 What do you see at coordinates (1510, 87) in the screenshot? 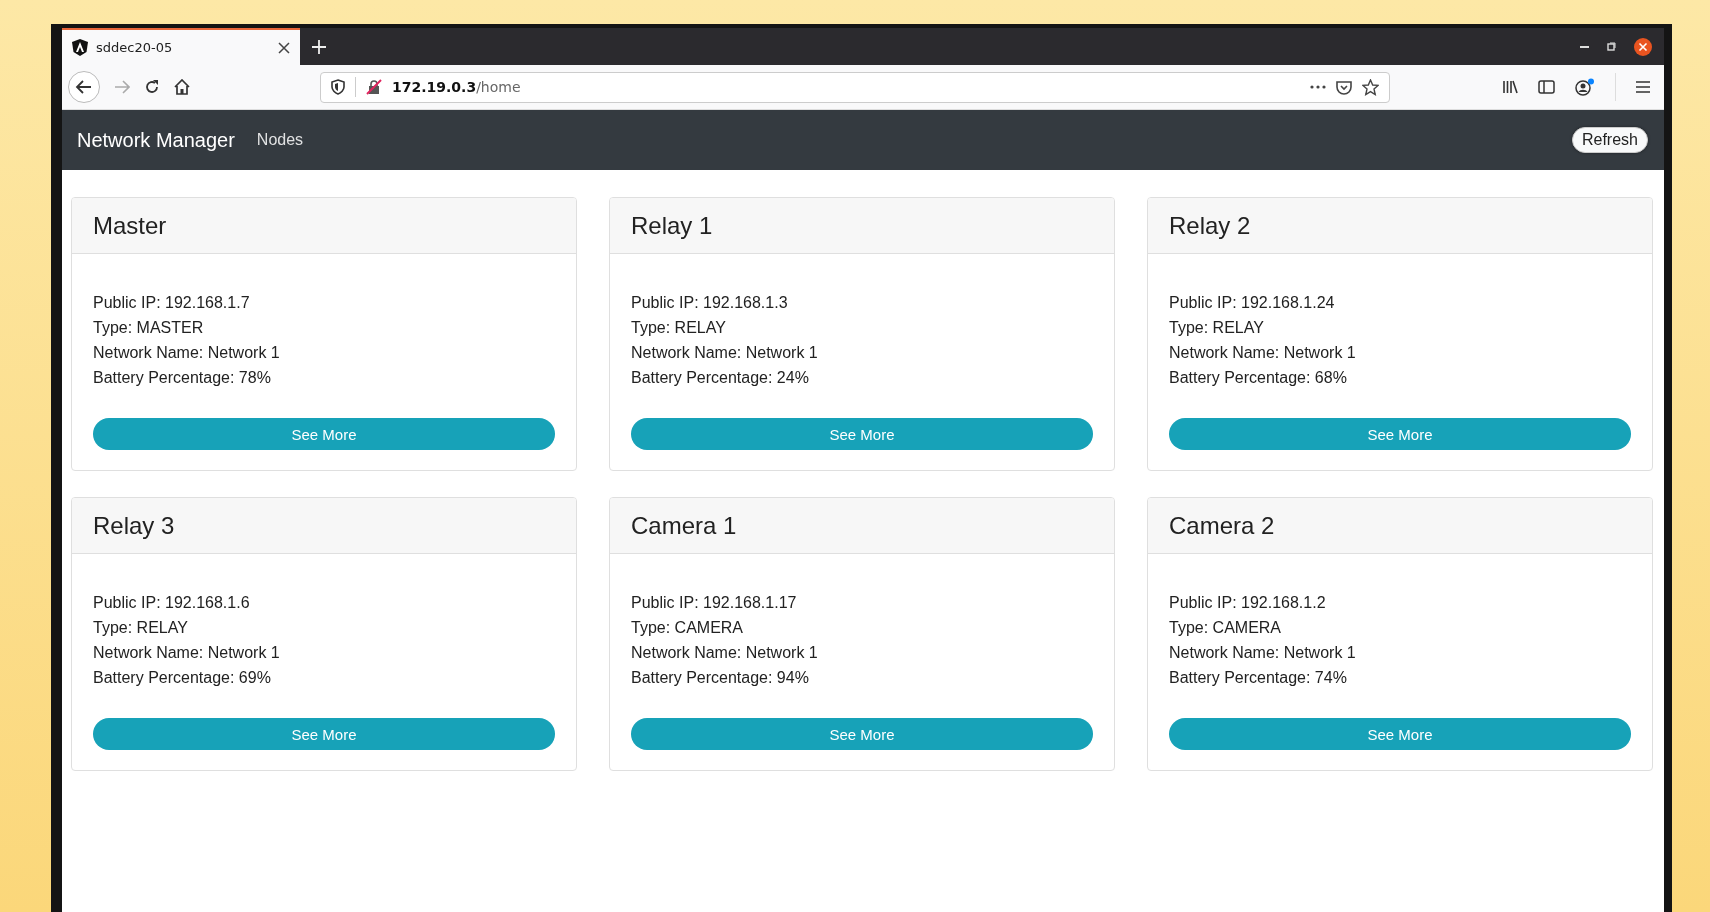
I see `library-icon` at bounding box center [1510, 87].